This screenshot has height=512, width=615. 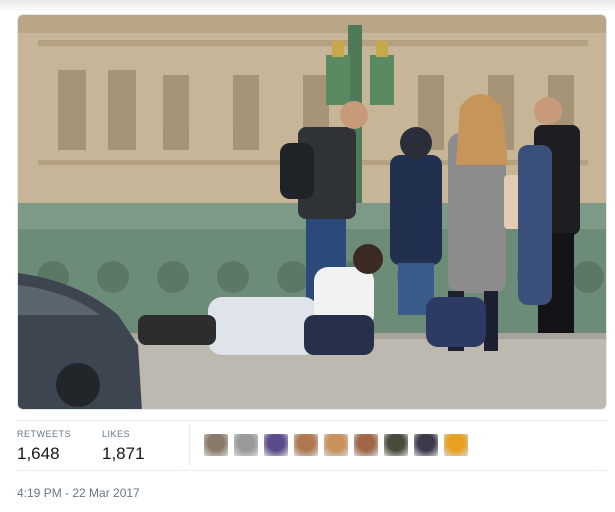 What do you see at coordinates (312, 470) in the screenshot?
I see `stats-divider-bottom` at bounding box center [312, 470].